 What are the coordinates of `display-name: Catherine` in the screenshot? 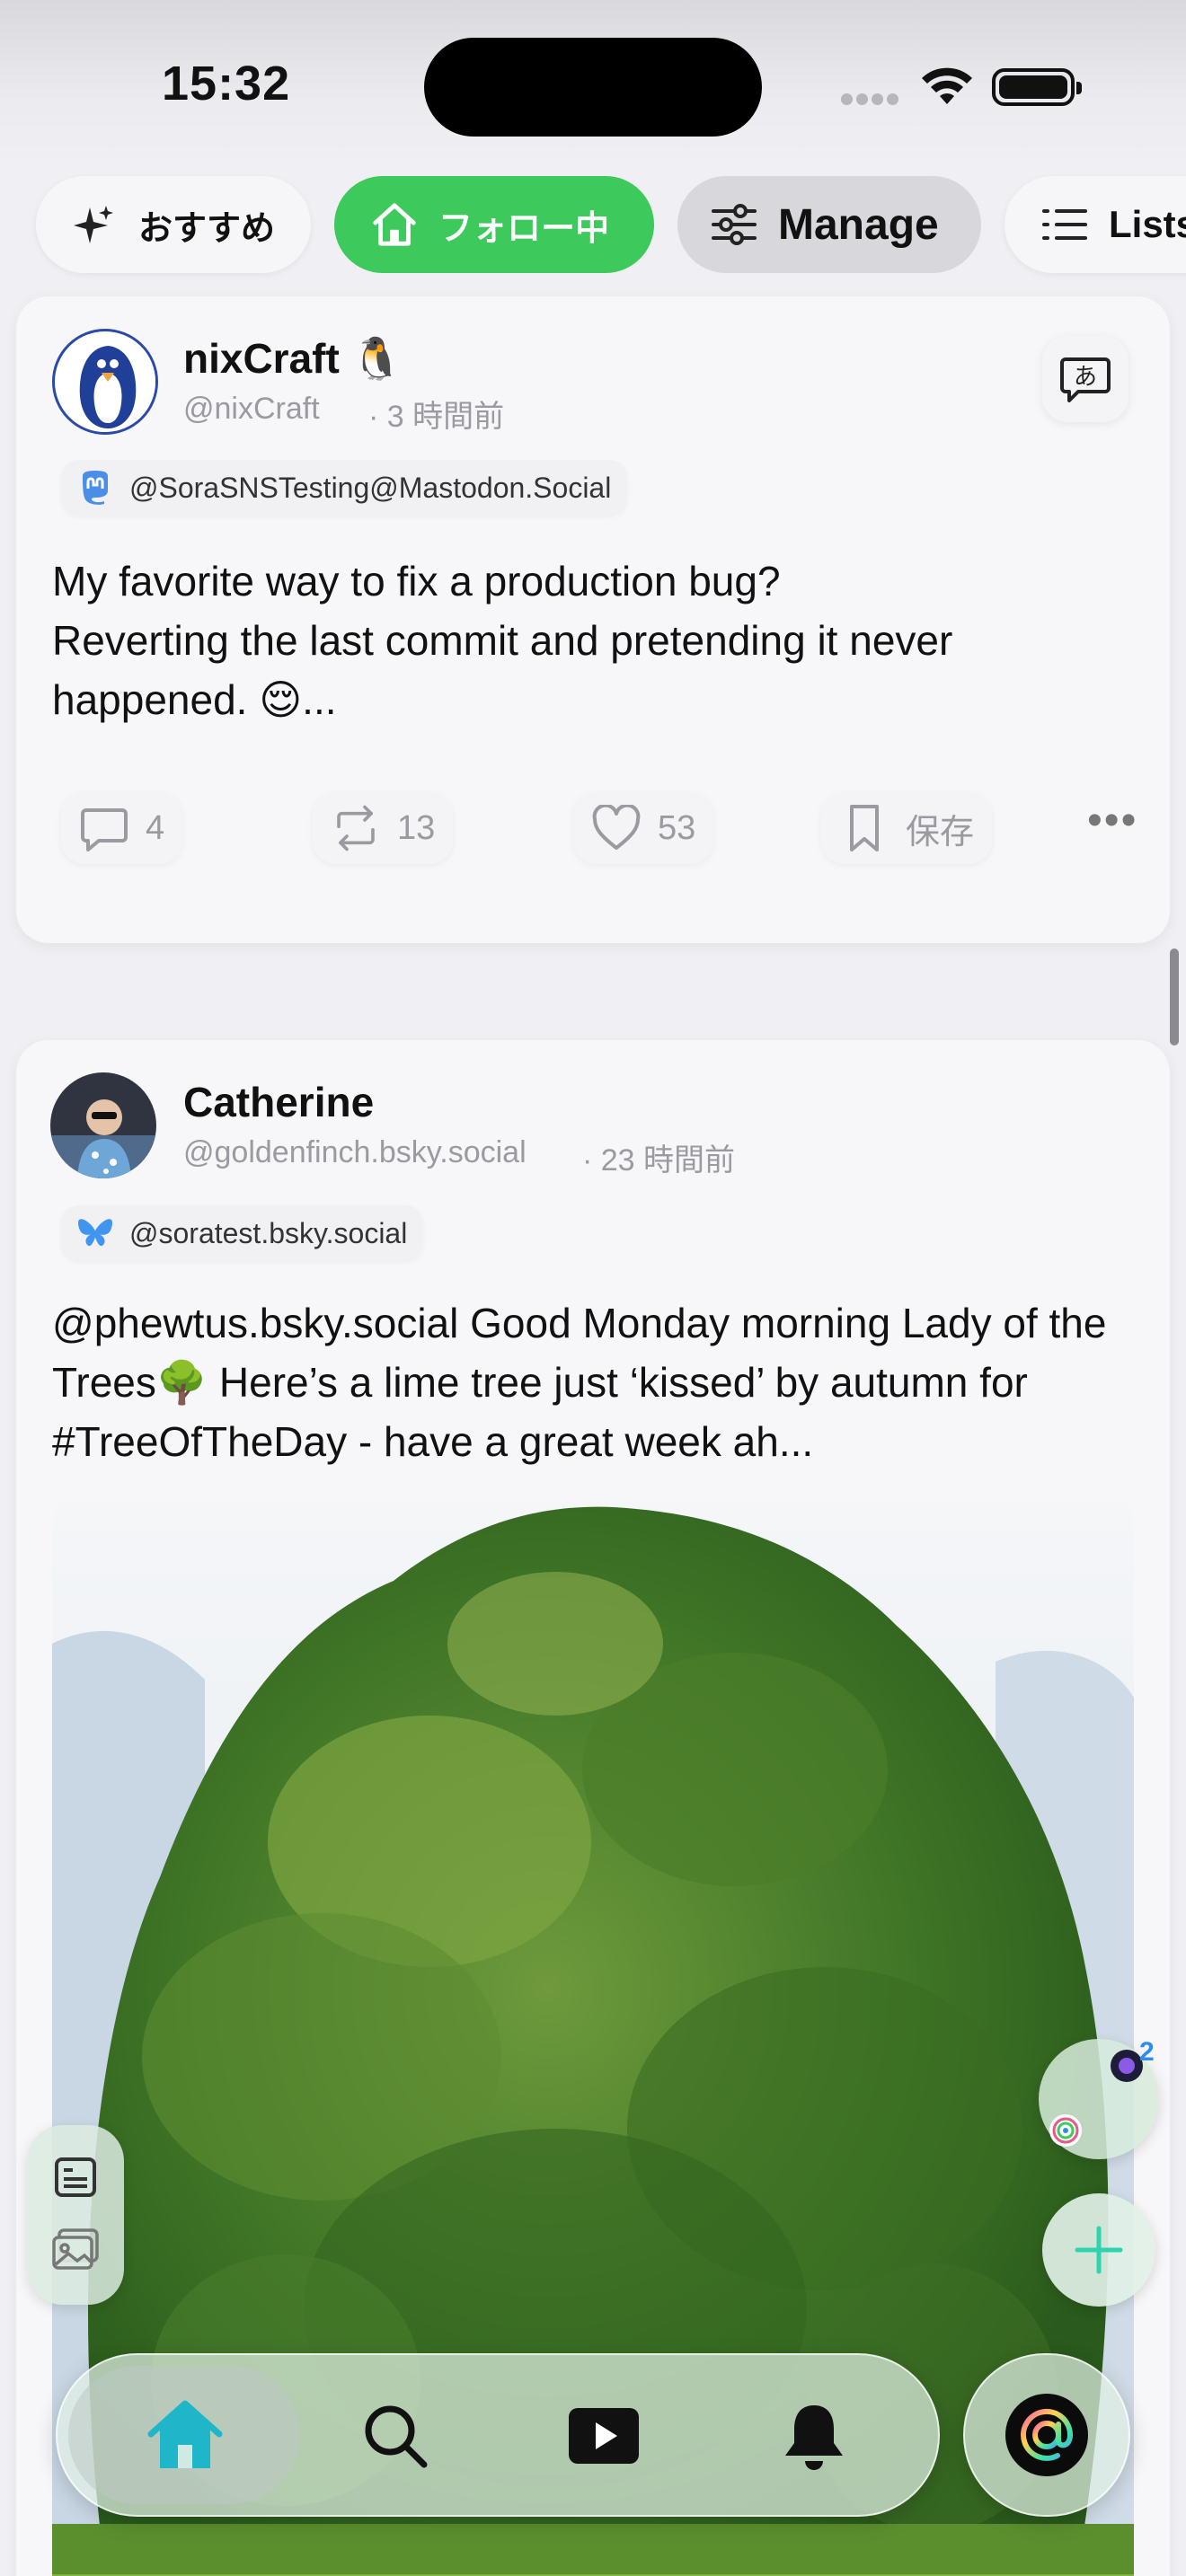 It's located at (278, 1102).